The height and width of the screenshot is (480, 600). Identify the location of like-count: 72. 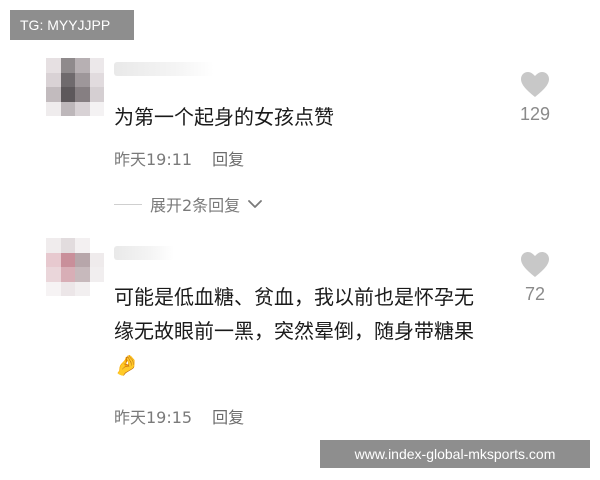
(535, 294).